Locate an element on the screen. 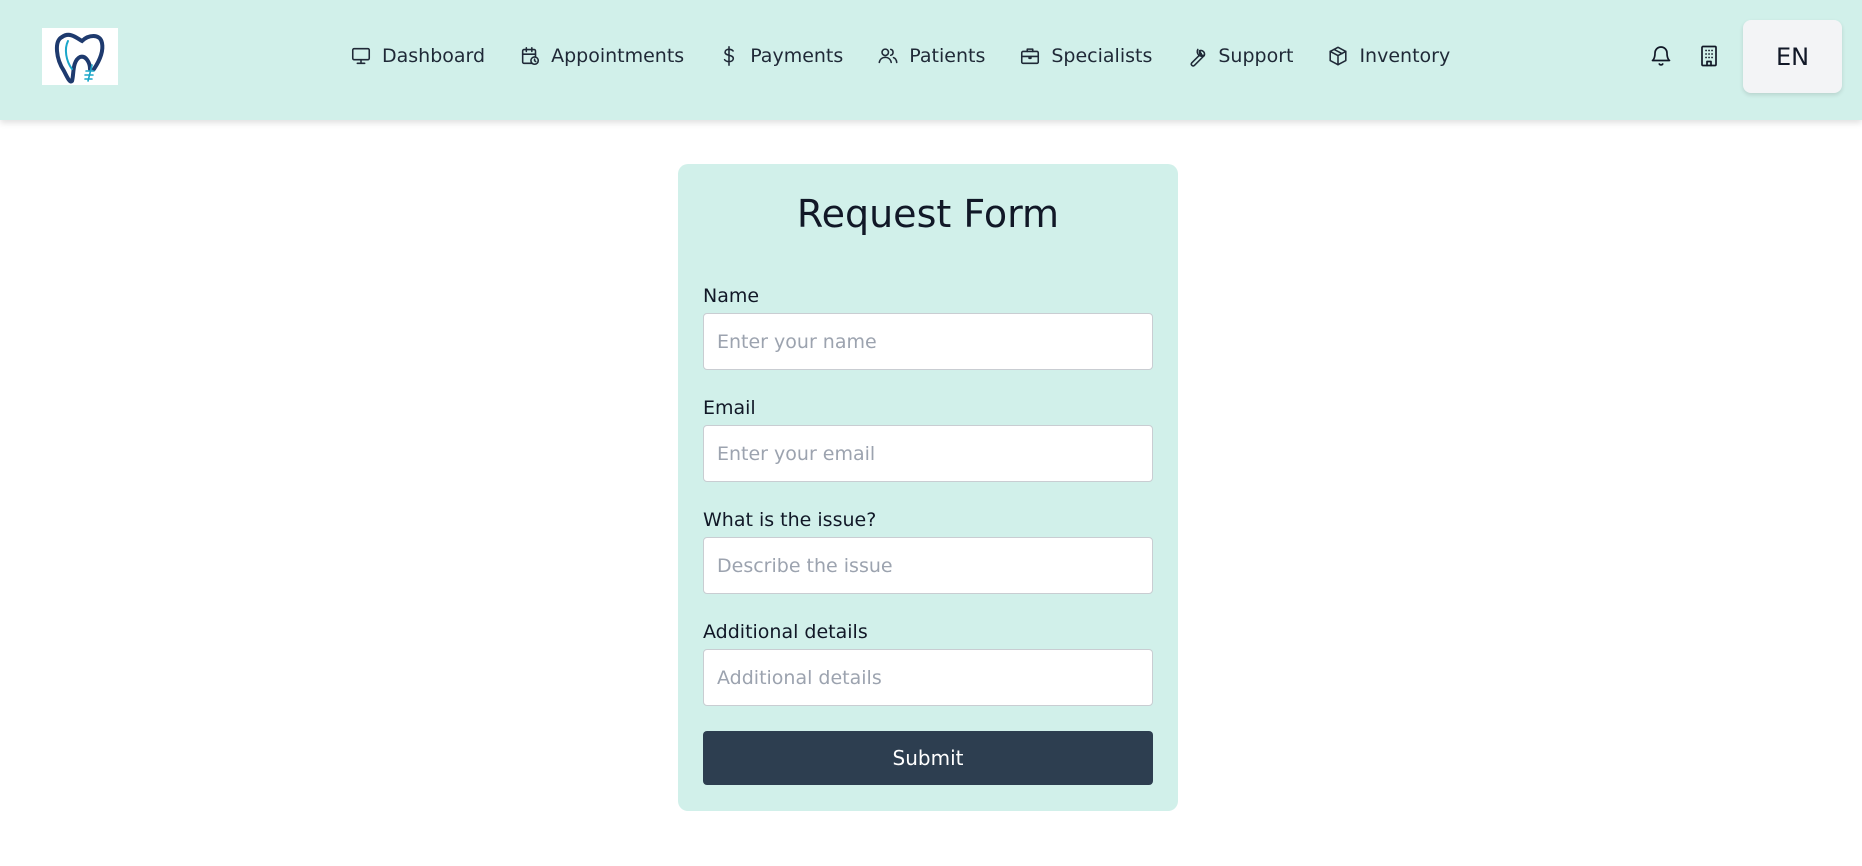  nav-label: Payments is located at coordinates (797, 56).